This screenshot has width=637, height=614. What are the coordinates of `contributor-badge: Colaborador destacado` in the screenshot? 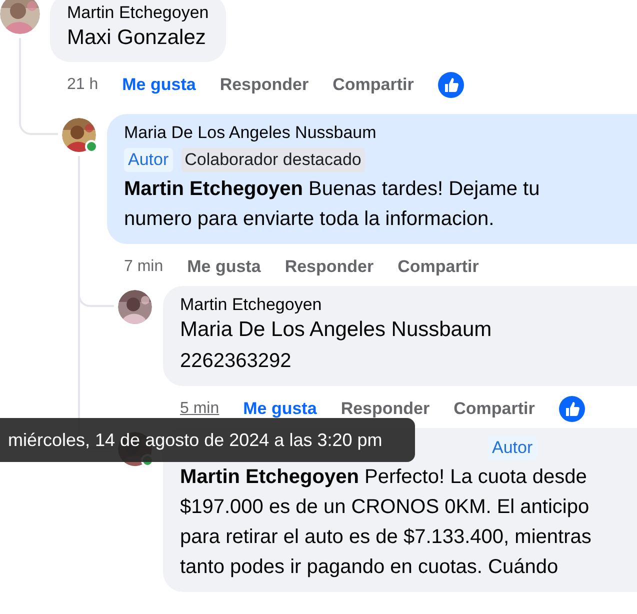 It's located at (273, 160).